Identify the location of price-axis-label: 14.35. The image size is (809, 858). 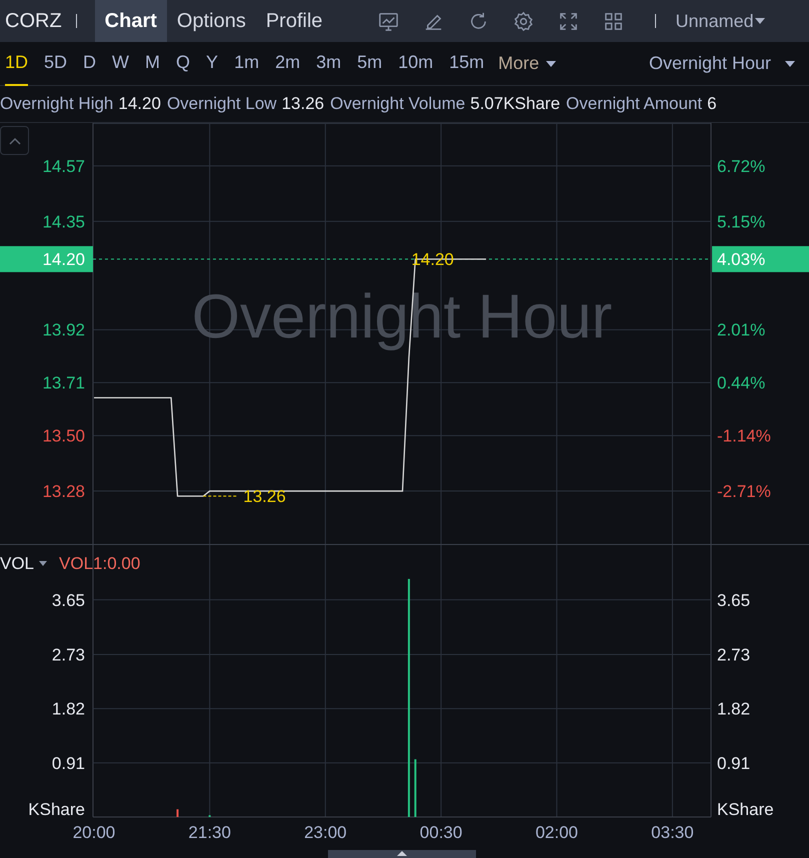
(63, 222).